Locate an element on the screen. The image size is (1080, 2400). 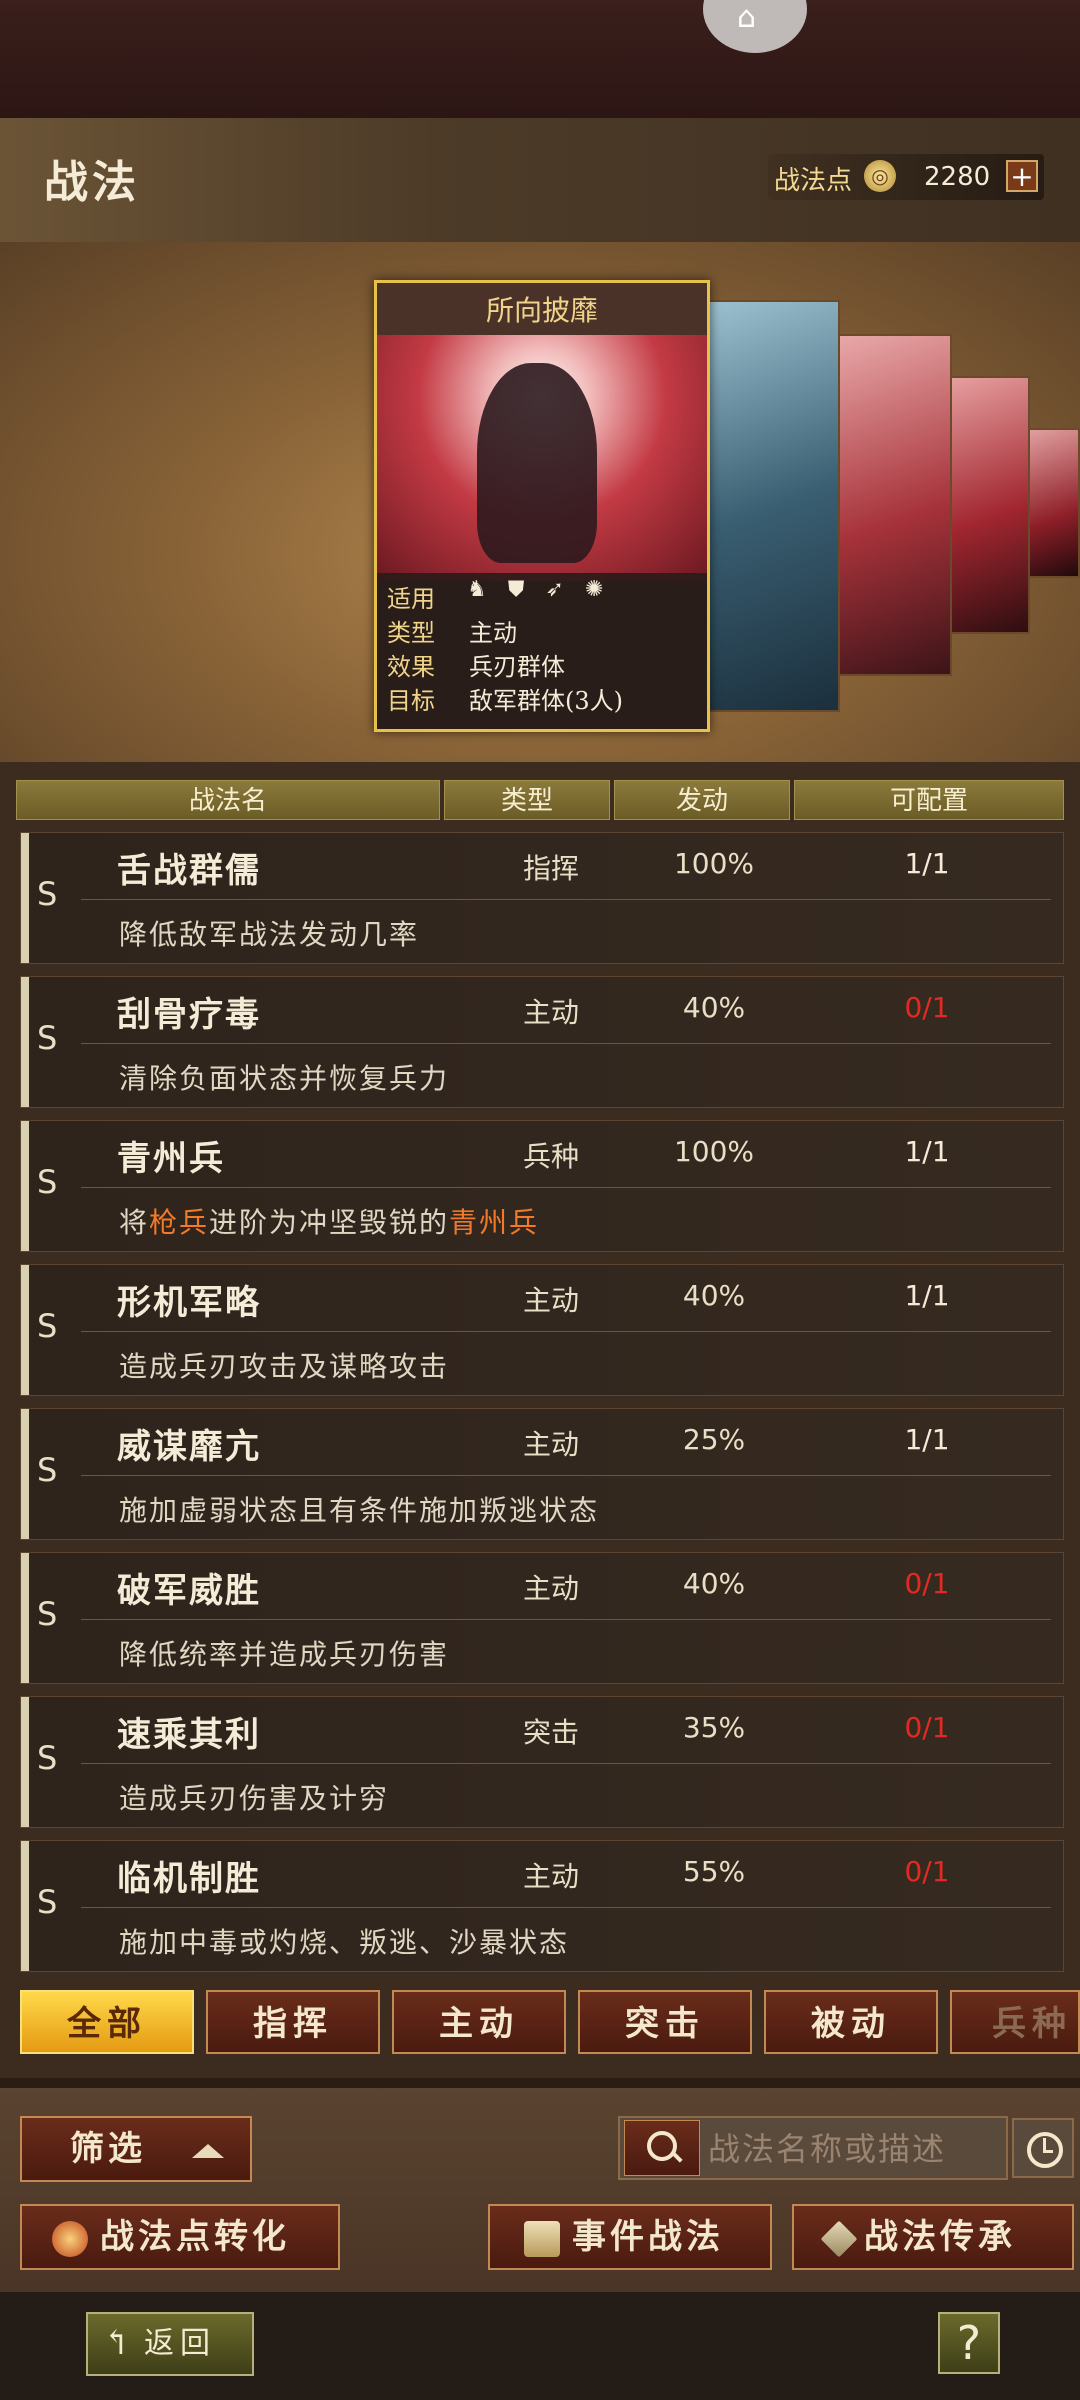
convert-points-button: 战法点转化 is located at coordinates (180, 2237).